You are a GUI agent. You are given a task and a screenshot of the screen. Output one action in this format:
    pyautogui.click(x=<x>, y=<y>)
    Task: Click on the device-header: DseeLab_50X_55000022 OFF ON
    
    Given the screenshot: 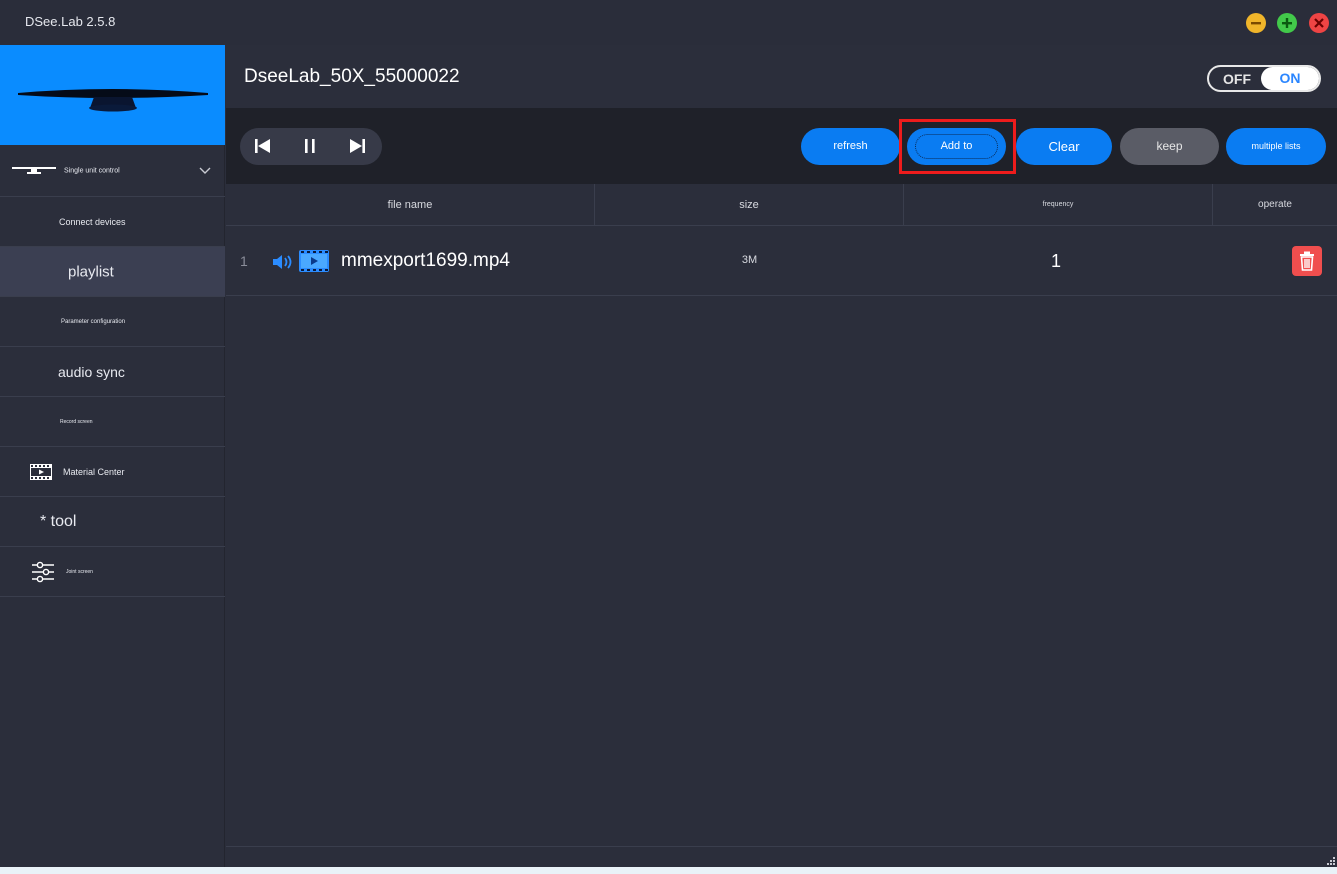 What is the action you would take?
    pyautogui.click(x=781, y=76)
    